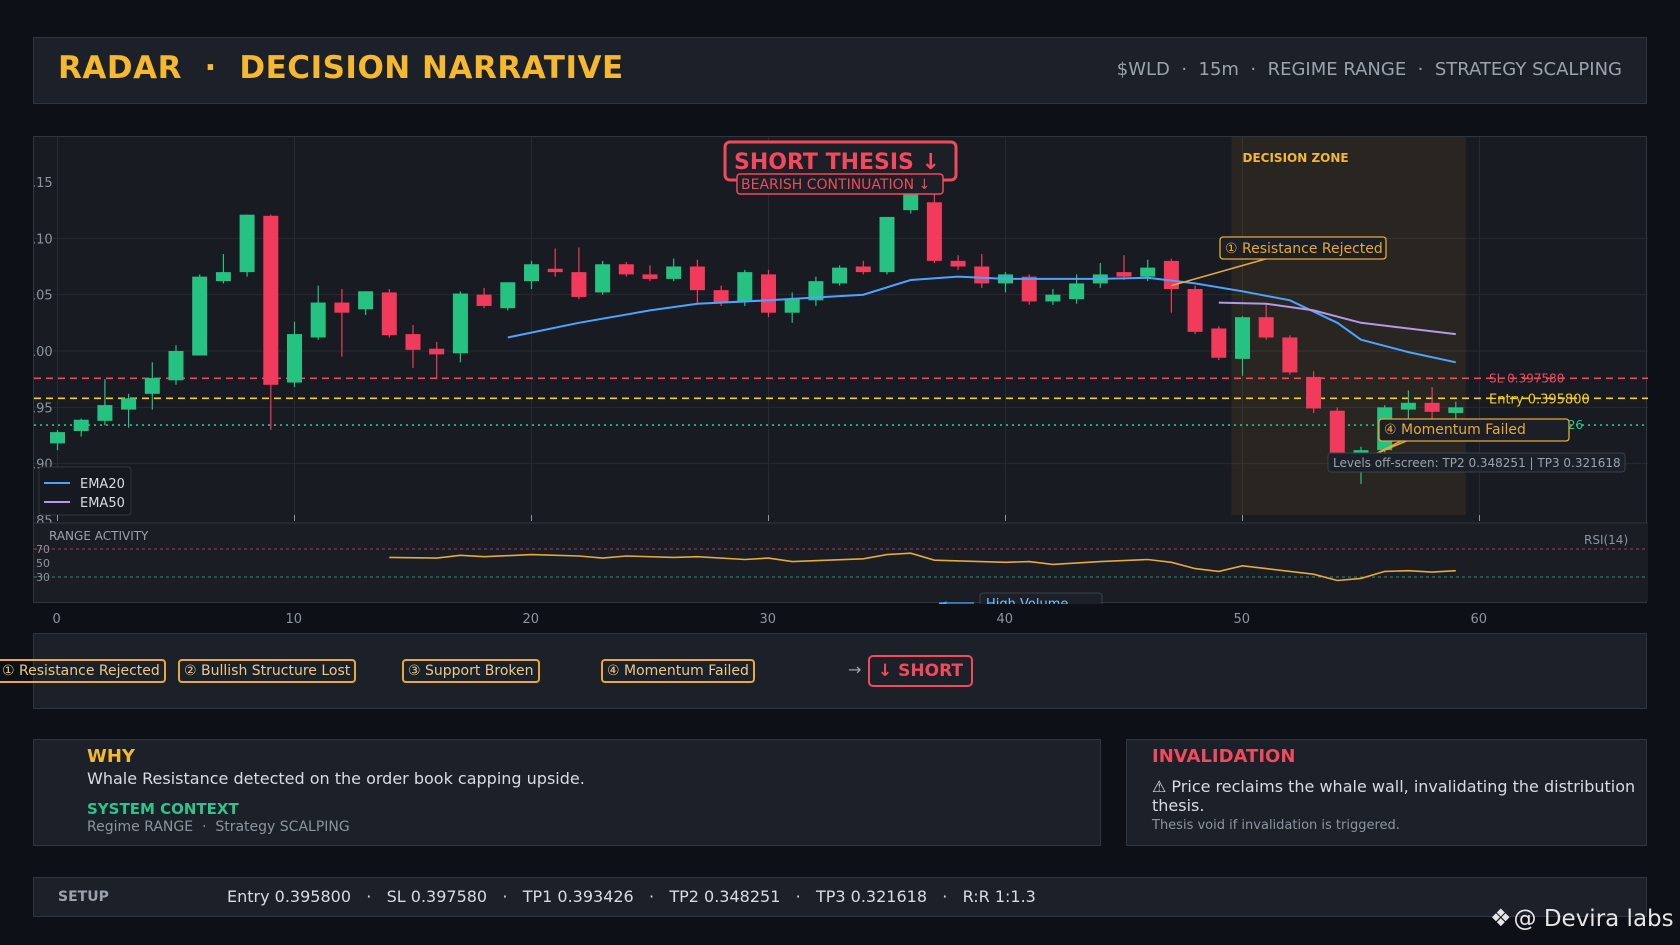 The image size is (1680, 945). Describe the element at coordinates (471, 671) in the screenshot. I see `flow-step-support-broken: ③ Support Broken` at that location.